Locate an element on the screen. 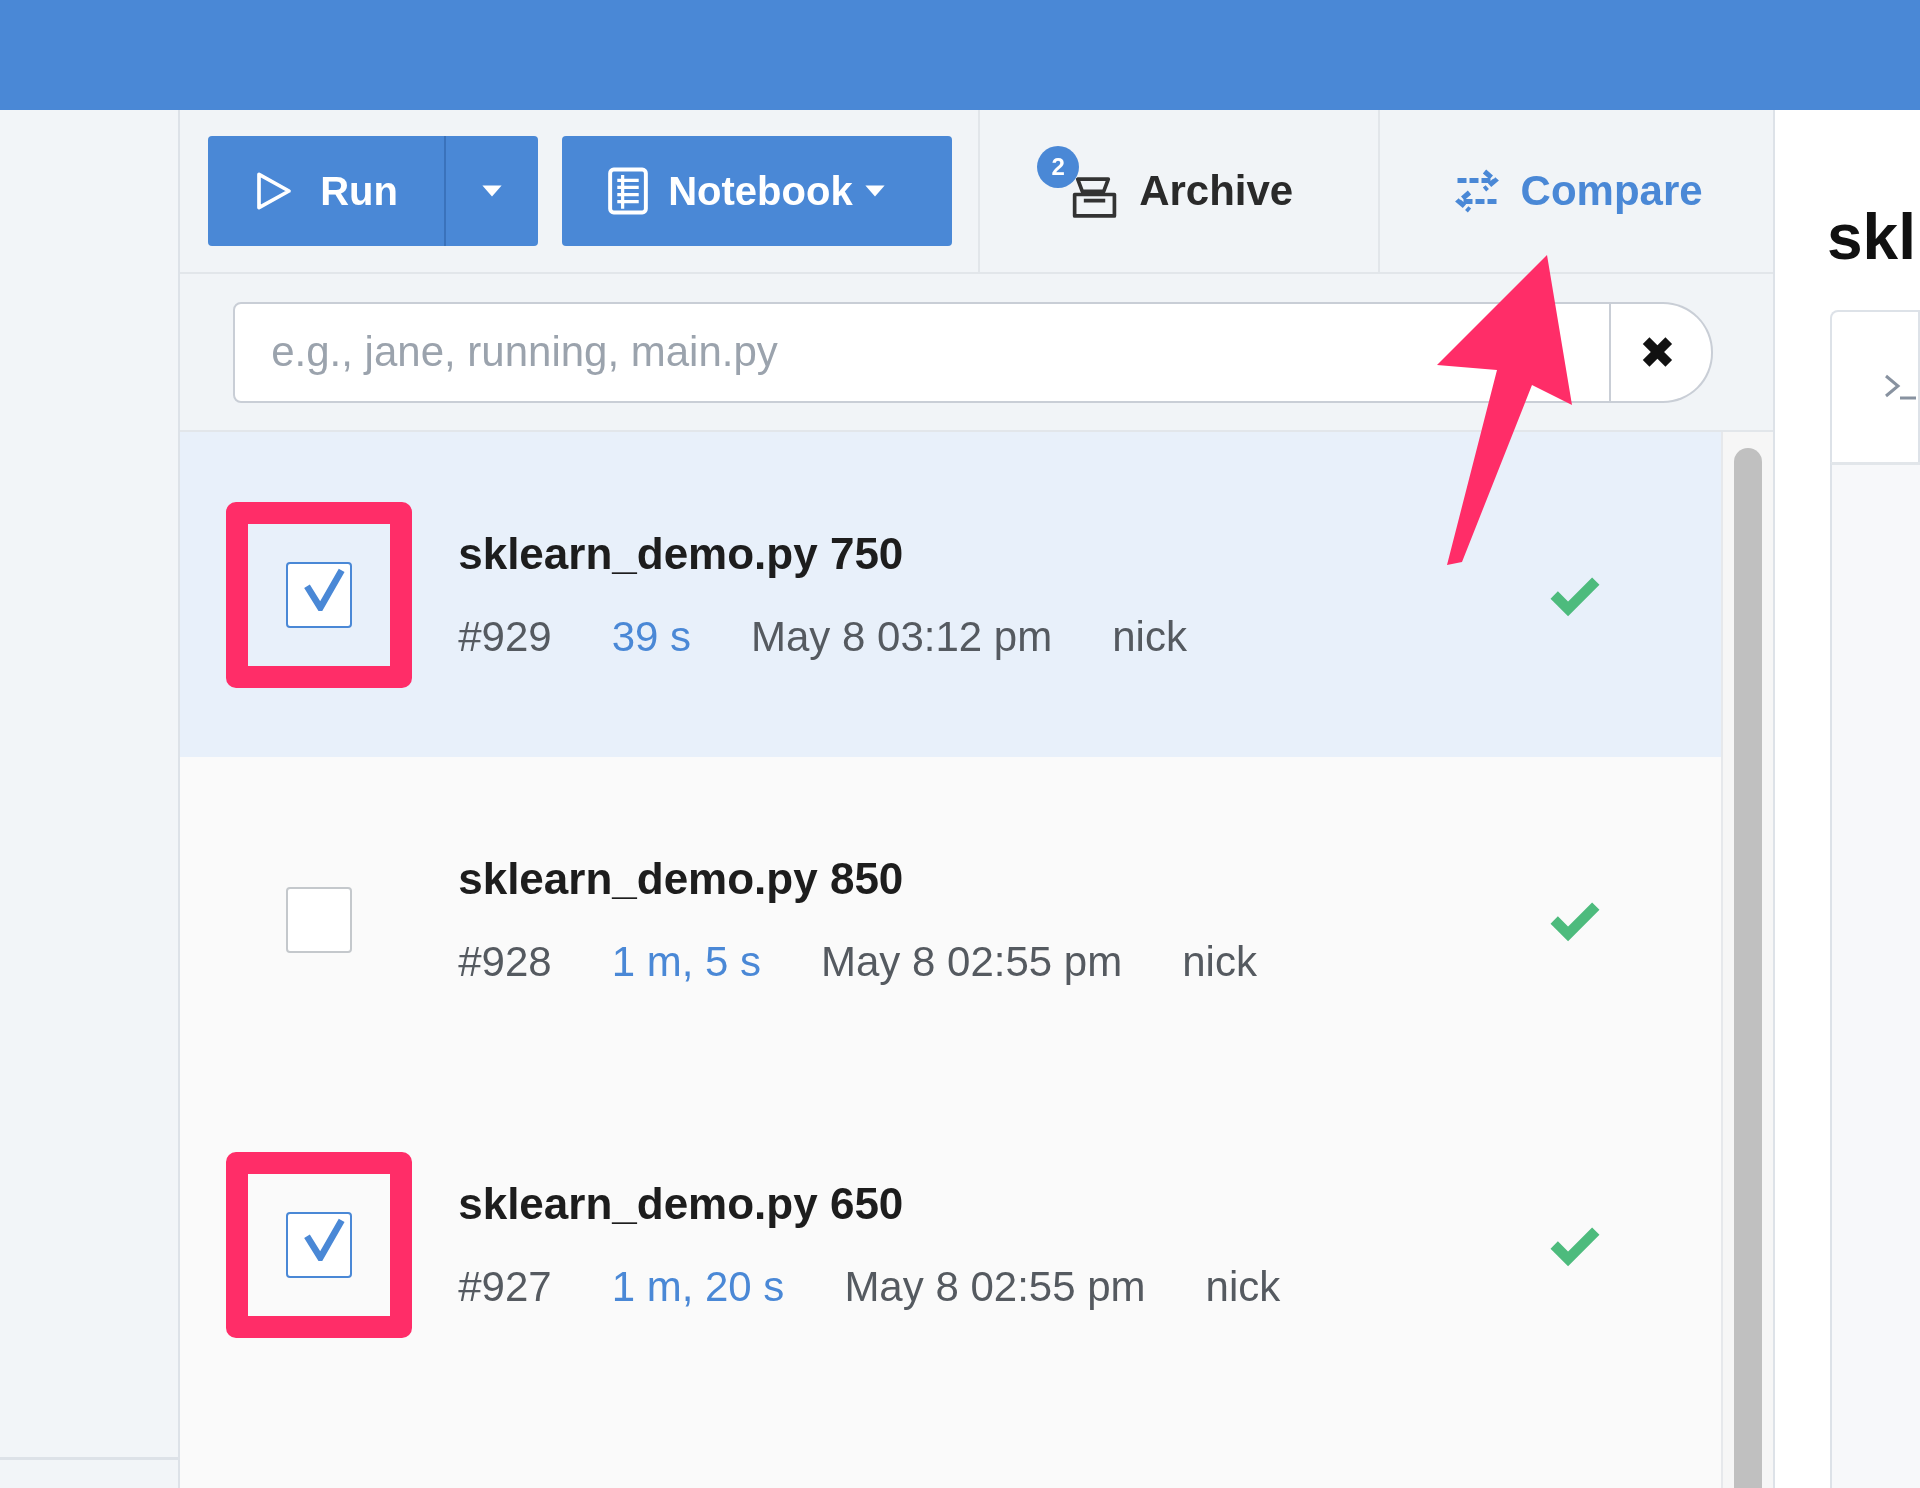 The width and height of the screenshot is (1920, 1488). notebook-button: Notebook is located at coordinates (757, 191).